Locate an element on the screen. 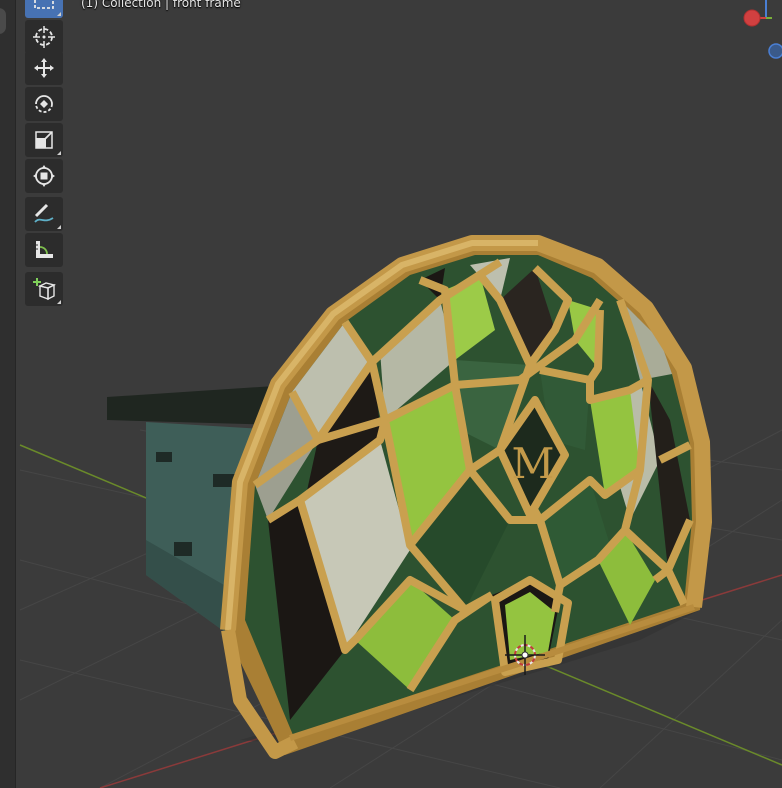 The image size is (782, 788). tool-transform is located at coordinates (44, 176).